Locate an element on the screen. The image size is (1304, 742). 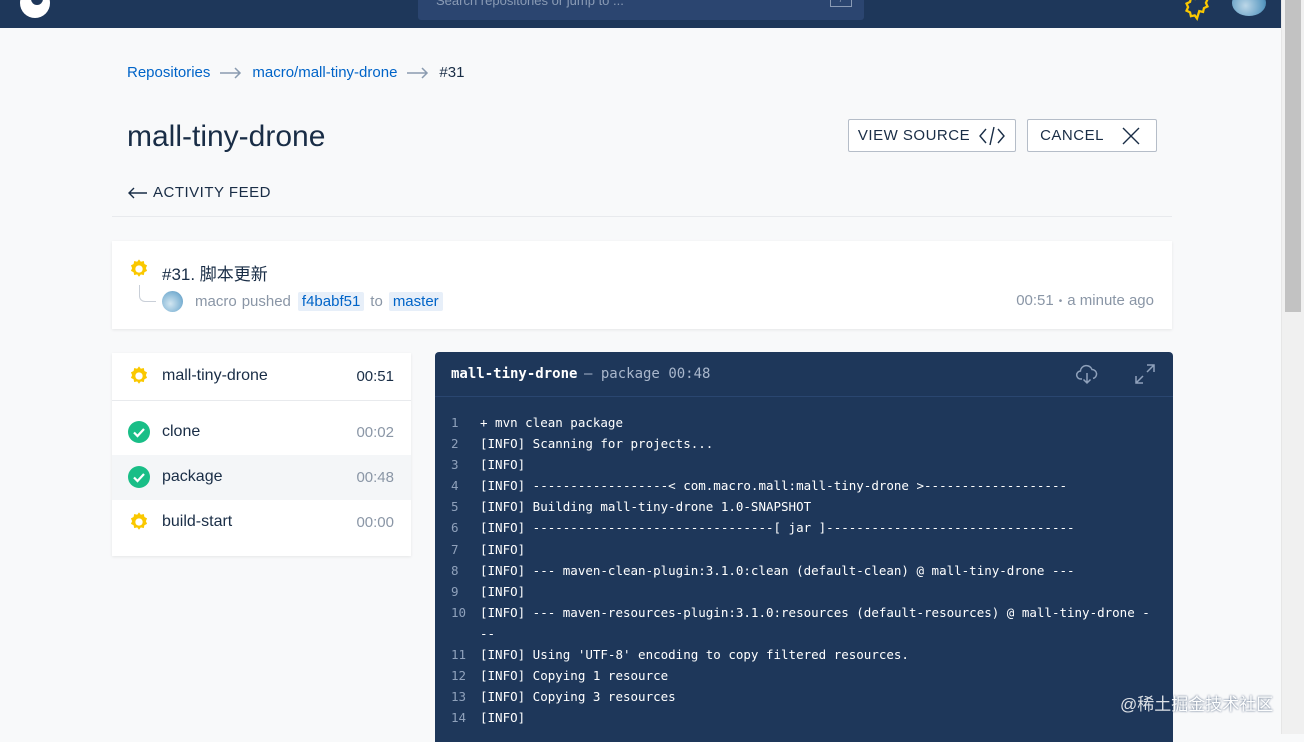
branch-link: master is located at coordinates (415, 301).